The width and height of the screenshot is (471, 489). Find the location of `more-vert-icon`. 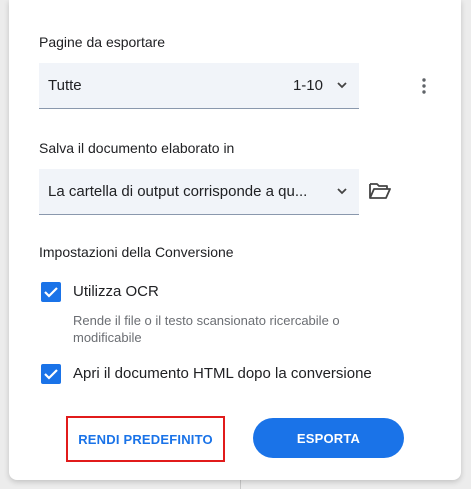

more-vert-icon is located at coordinates (424, 86).